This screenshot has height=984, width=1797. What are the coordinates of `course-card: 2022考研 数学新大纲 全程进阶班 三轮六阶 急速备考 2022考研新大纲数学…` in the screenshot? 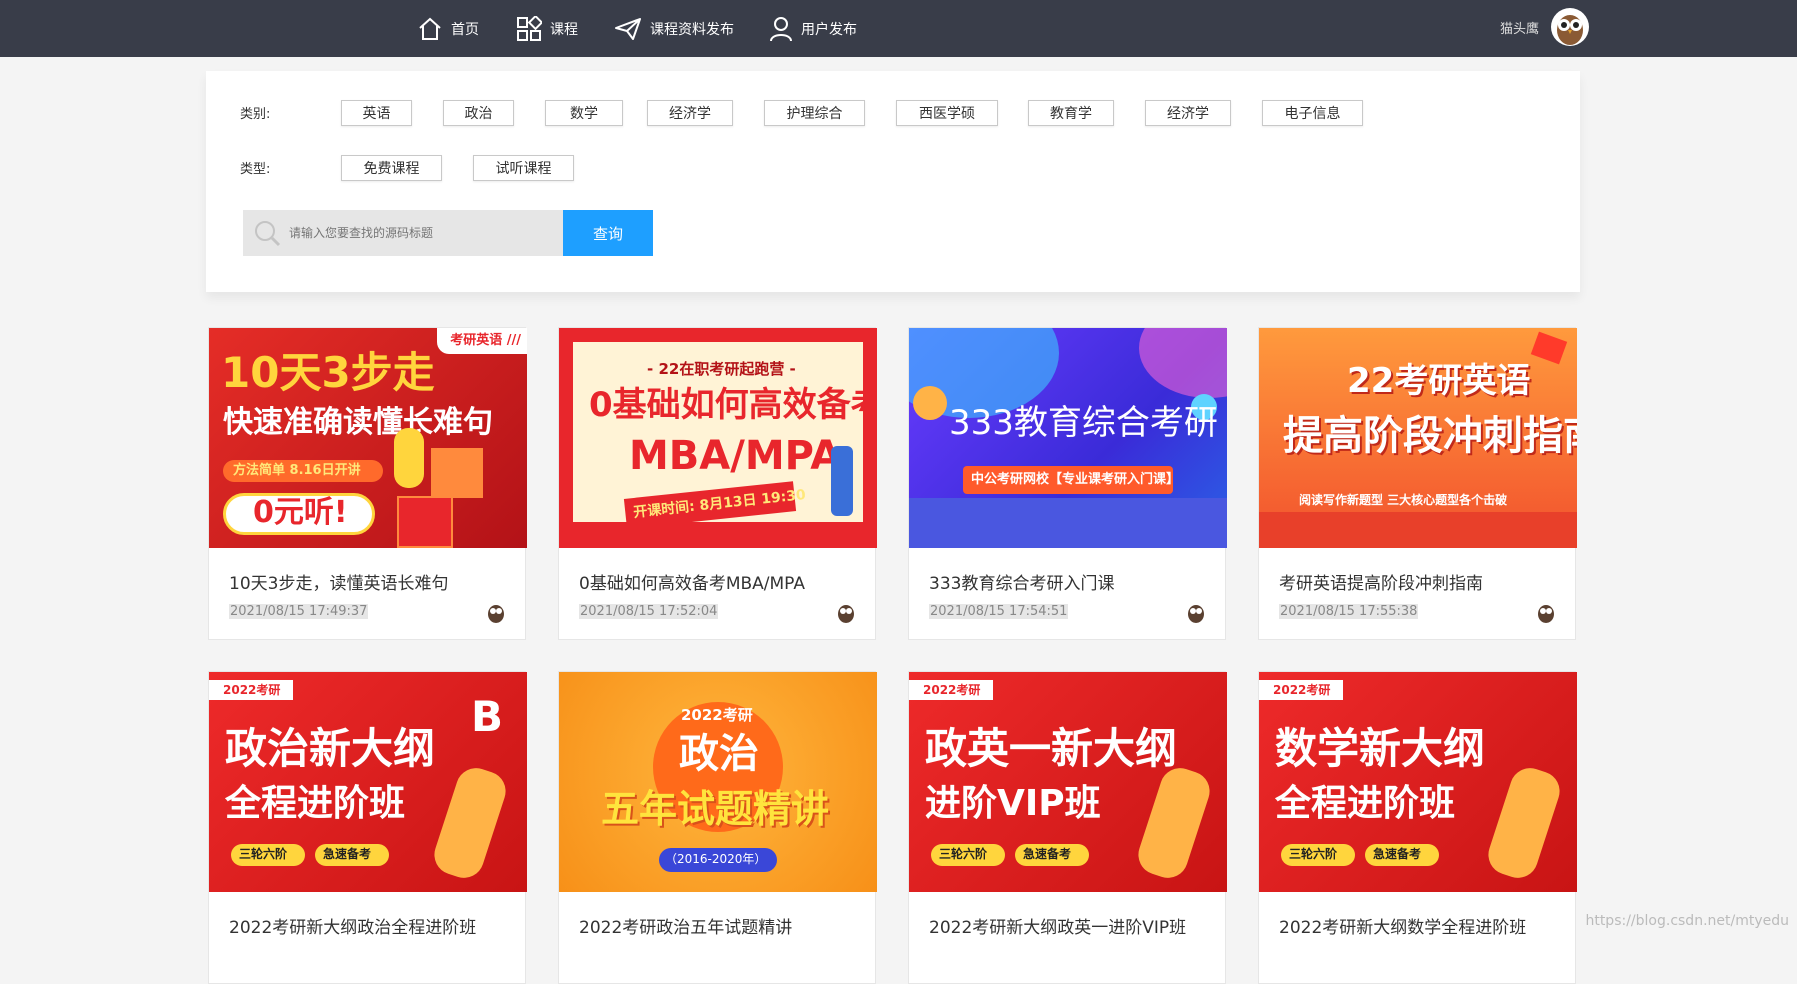 It's located at (1417, 827).